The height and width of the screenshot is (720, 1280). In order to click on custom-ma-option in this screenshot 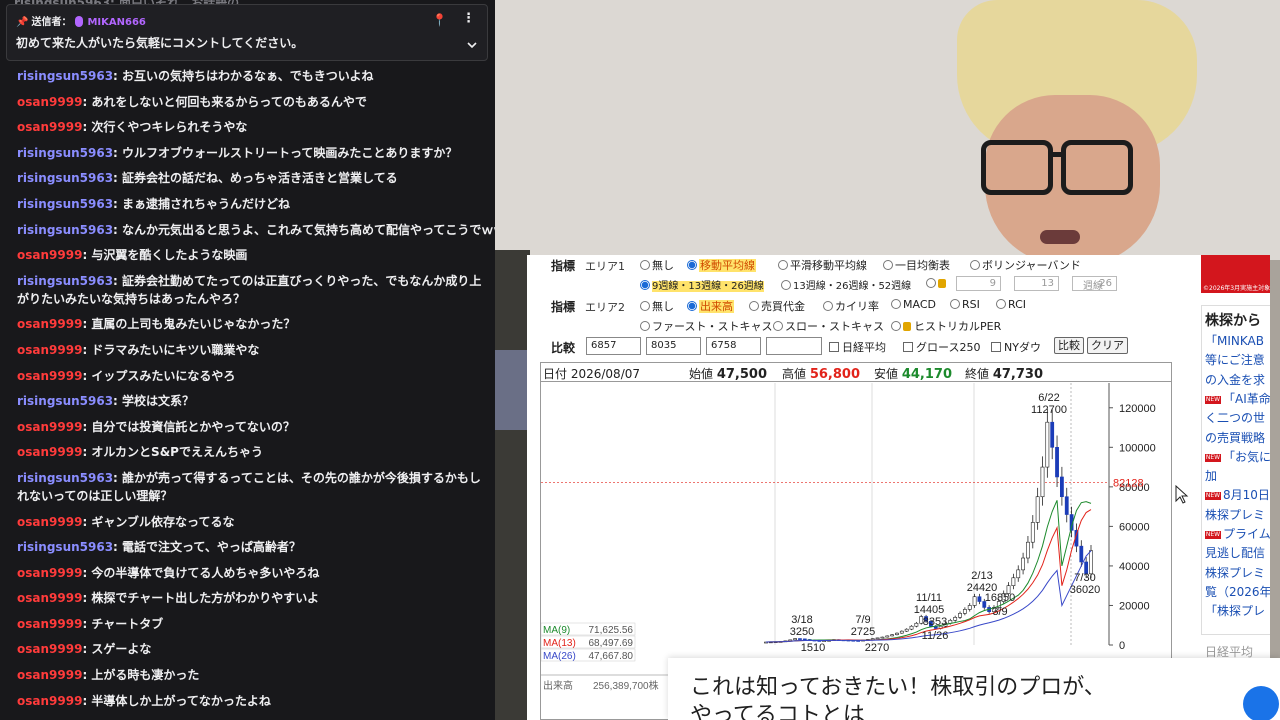, I will do `click(937, 283)`.